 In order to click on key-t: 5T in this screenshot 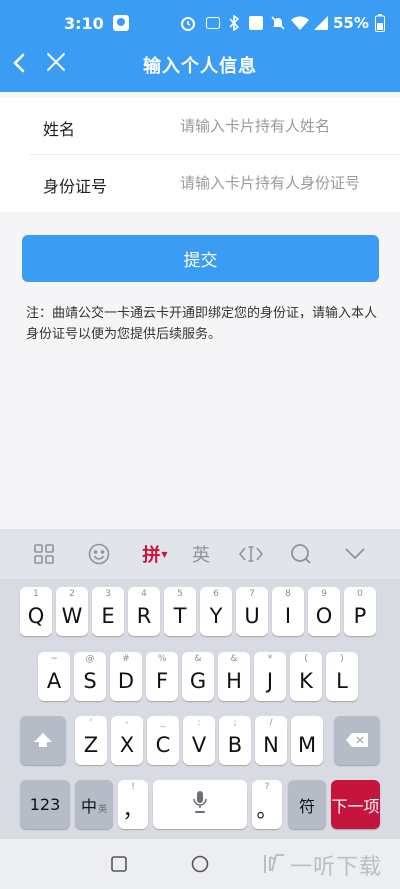, I will do `click(180, 611)`.